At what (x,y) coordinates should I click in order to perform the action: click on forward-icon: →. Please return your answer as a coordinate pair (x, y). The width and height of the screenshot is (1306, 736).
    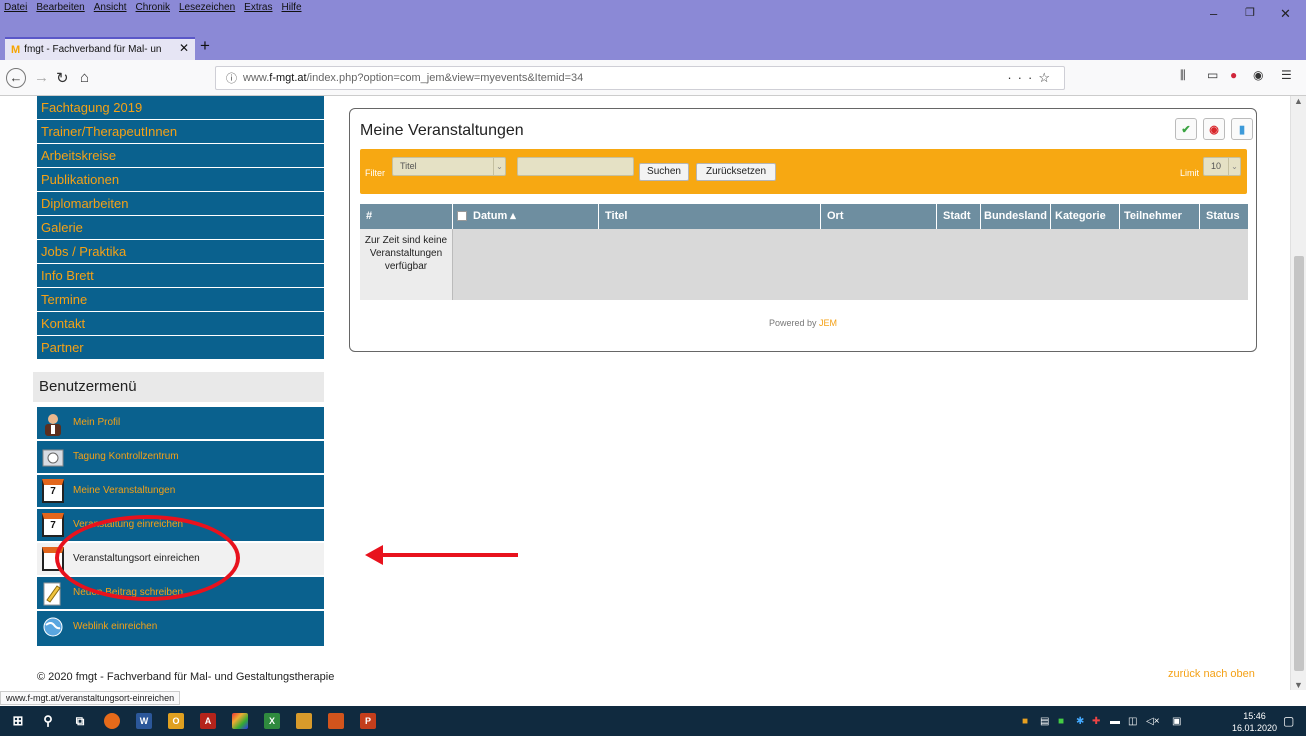
    Looking at the image, I should click on (41, 77).